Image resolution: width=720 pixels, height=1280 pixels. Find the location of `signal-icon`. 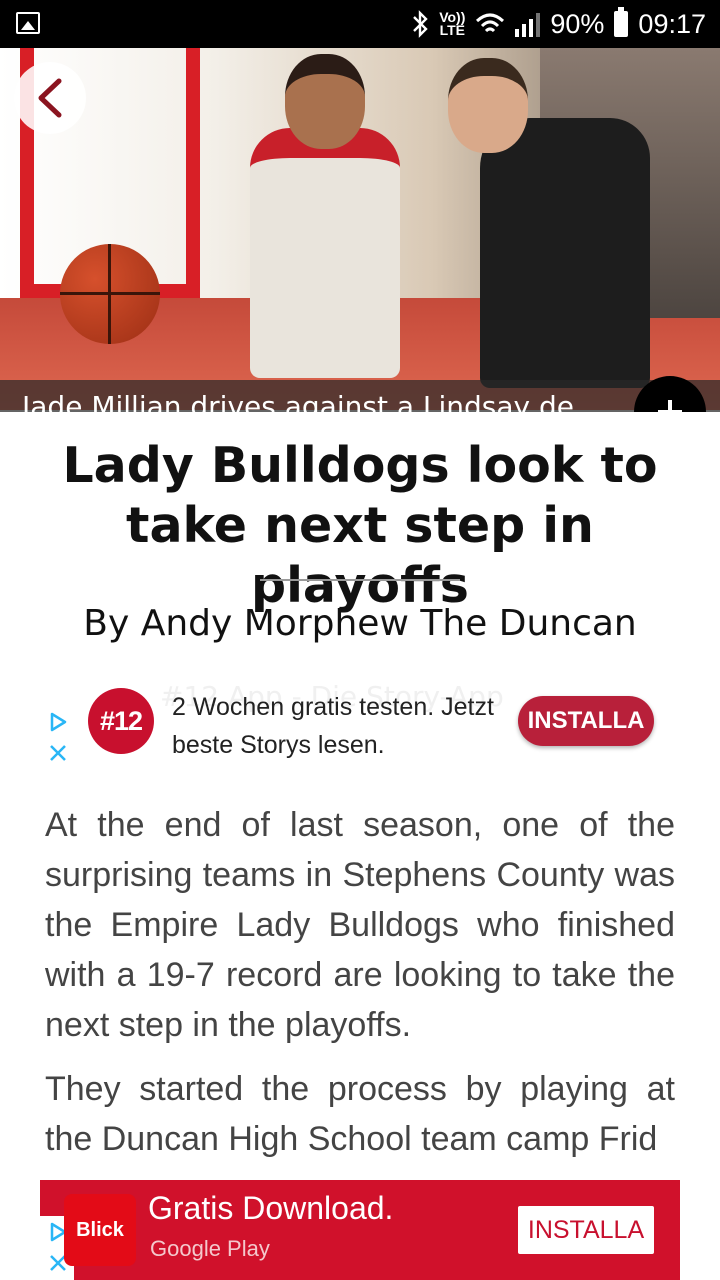

signal-icon is located at coordinates (528, 24).